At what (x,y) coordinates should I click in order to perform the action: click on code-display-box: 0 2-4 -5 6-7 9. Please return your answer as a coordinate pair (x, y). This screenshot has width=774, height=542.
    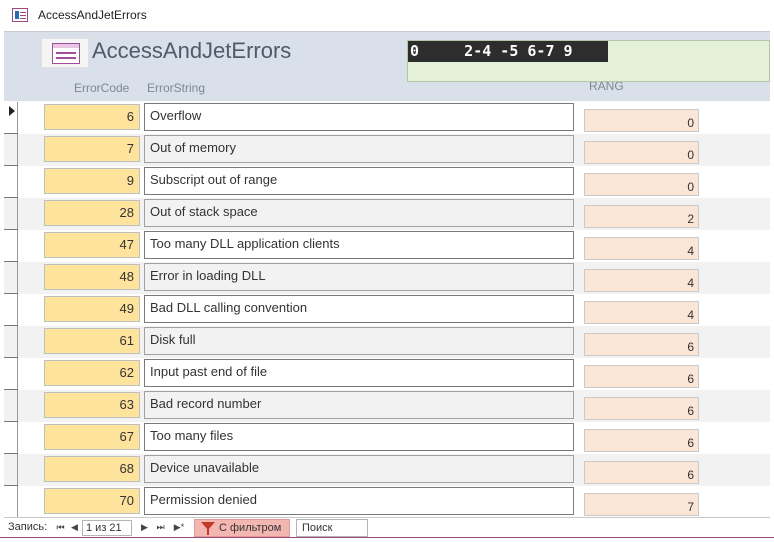
    Looking at the image, I should click on (588, 61).